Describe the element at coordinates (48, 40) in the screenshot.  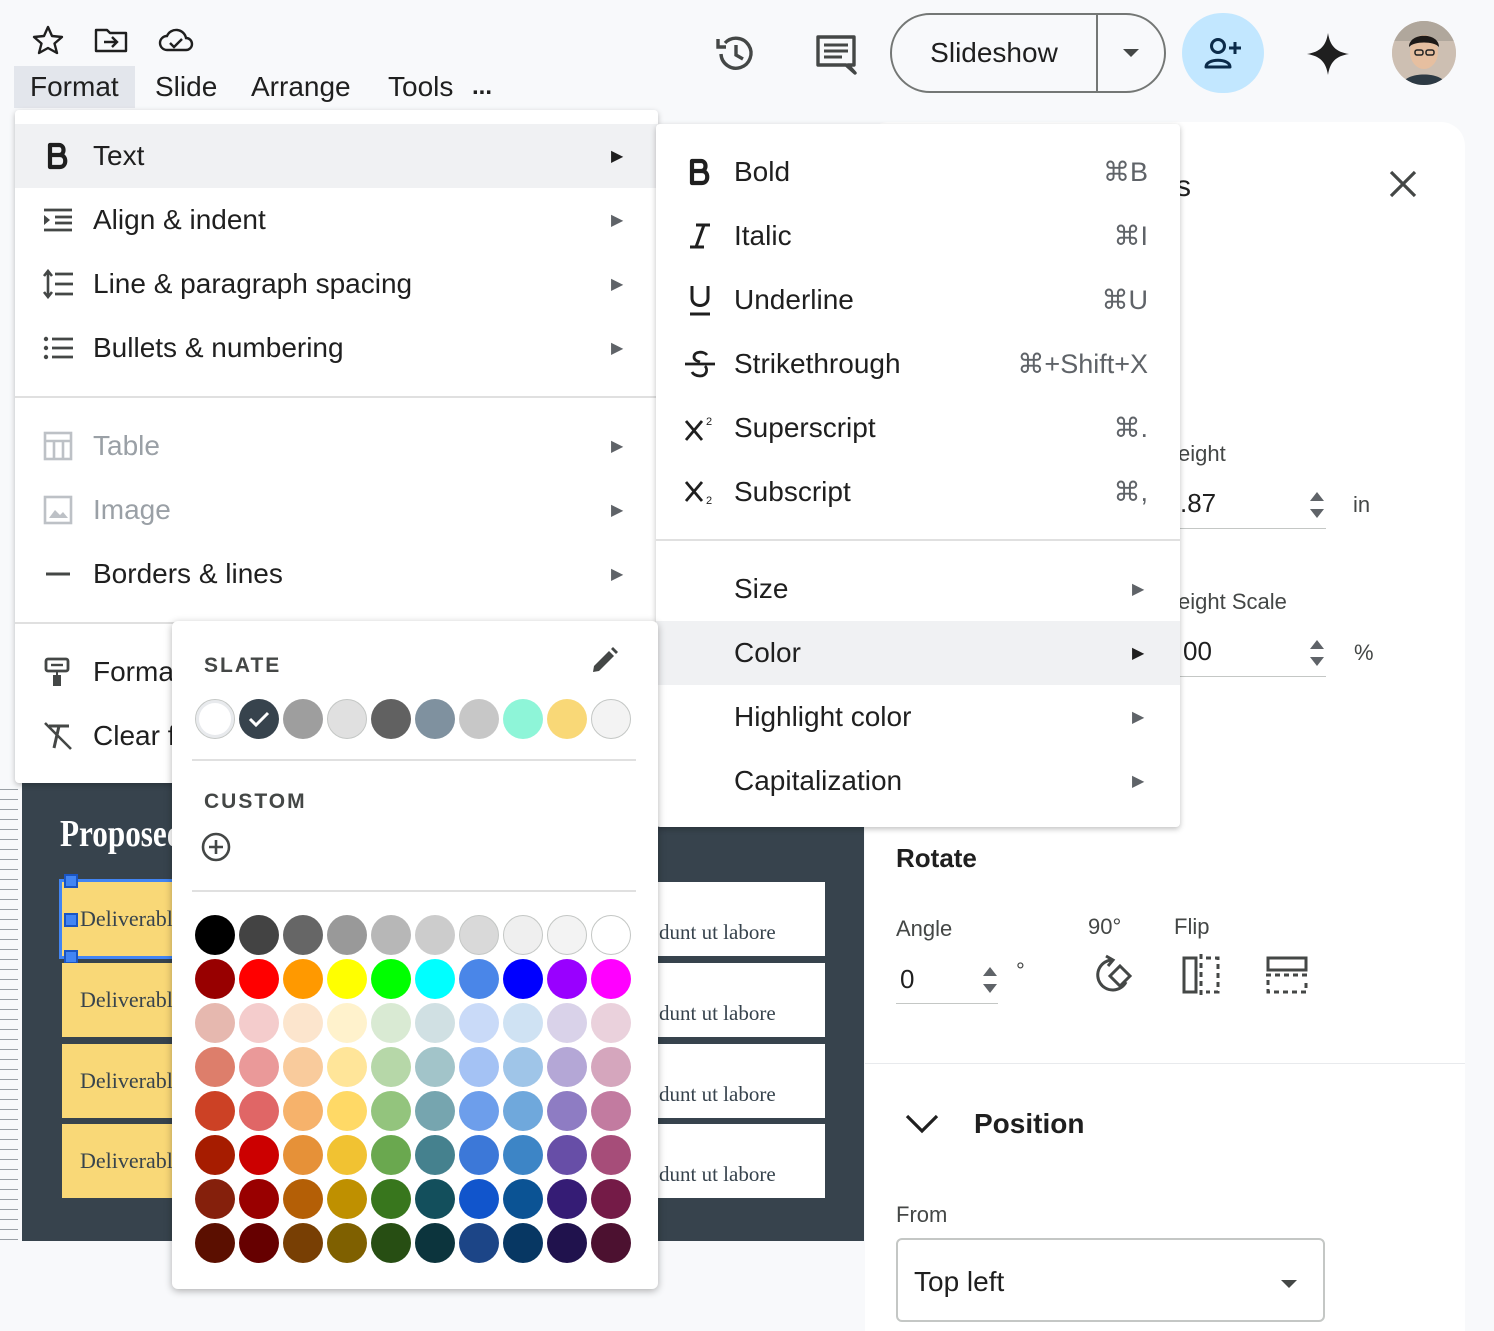
I see `star-icon` at that location.